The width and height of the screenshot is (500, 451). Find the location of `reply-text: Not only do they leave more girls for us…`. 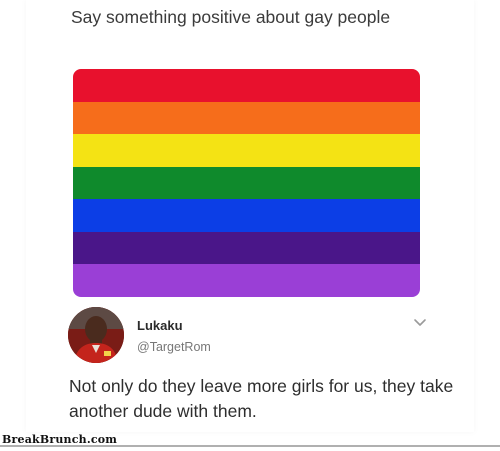

reply-text: Not only do they leave more girls for us… is located at coordinates (261, 398).